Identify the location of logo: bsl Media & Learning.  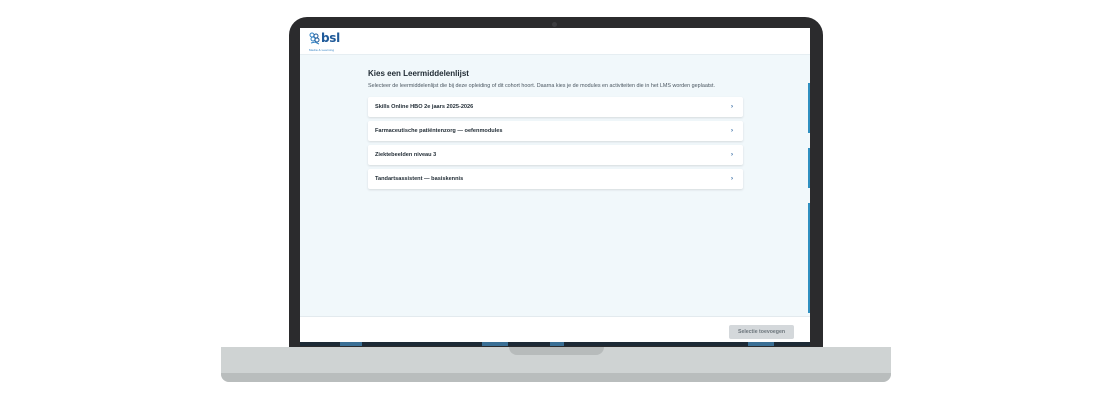
(324, 41).